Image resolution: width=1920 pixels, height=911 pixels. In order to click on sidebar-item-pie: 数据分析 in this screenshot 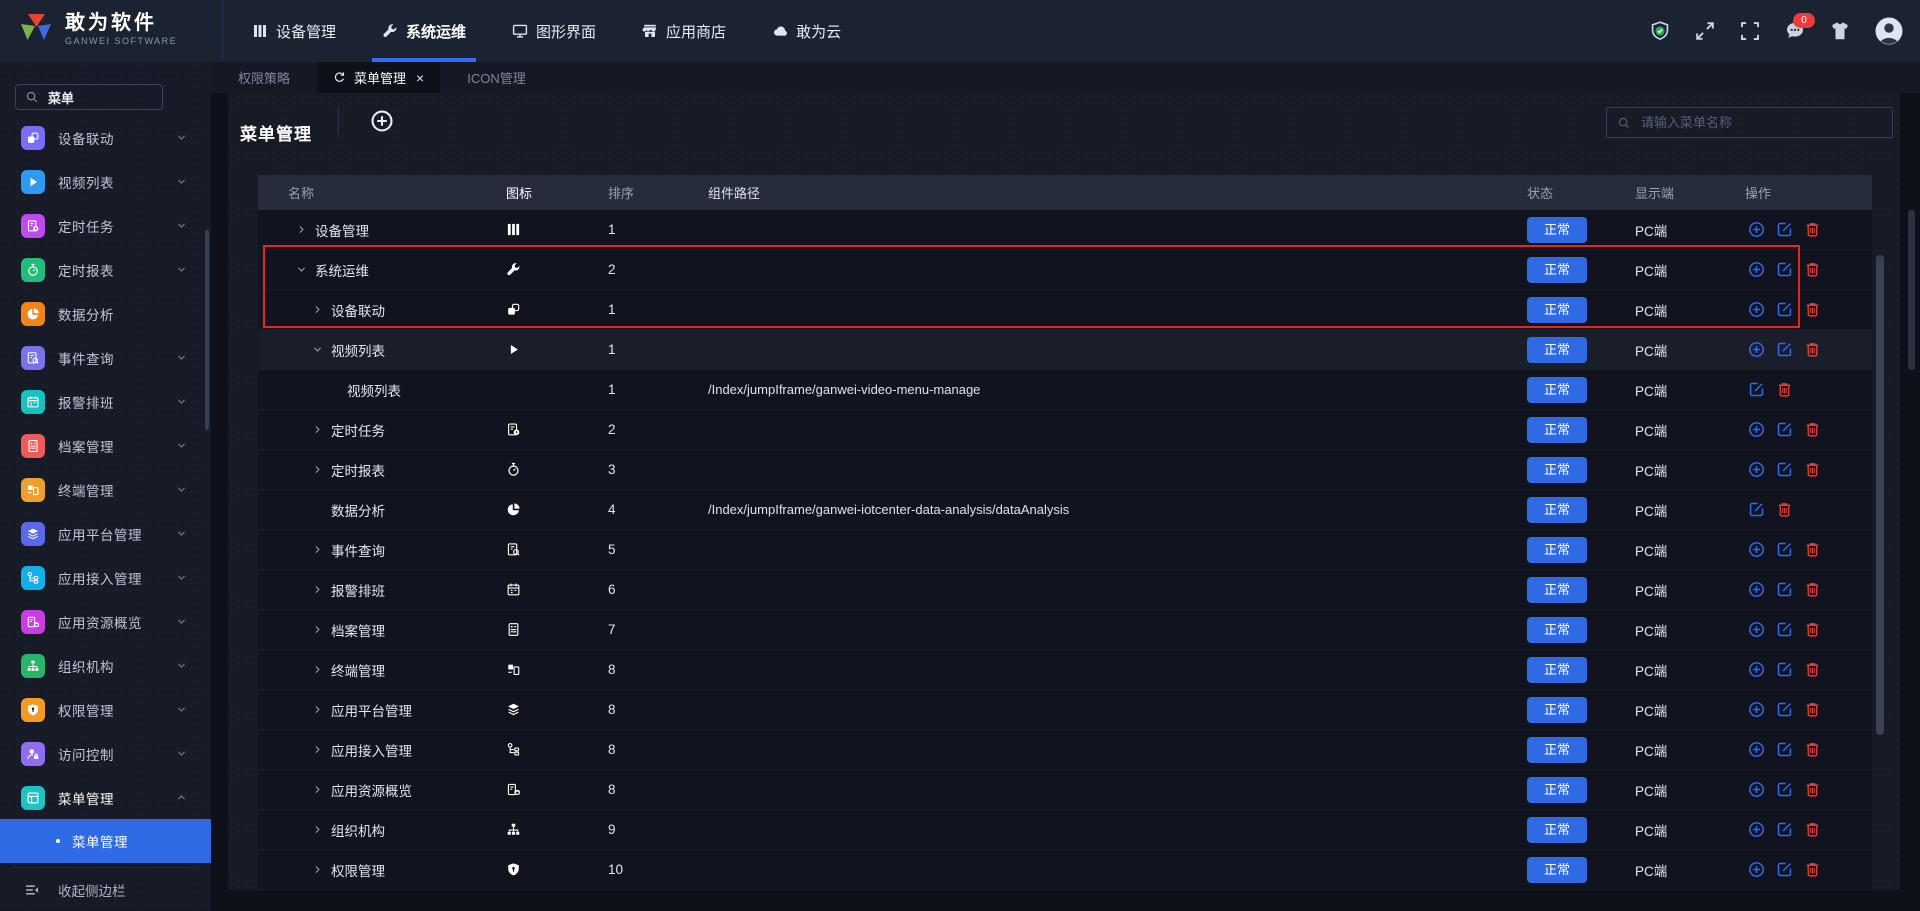, I will do `click(105, 314)`.